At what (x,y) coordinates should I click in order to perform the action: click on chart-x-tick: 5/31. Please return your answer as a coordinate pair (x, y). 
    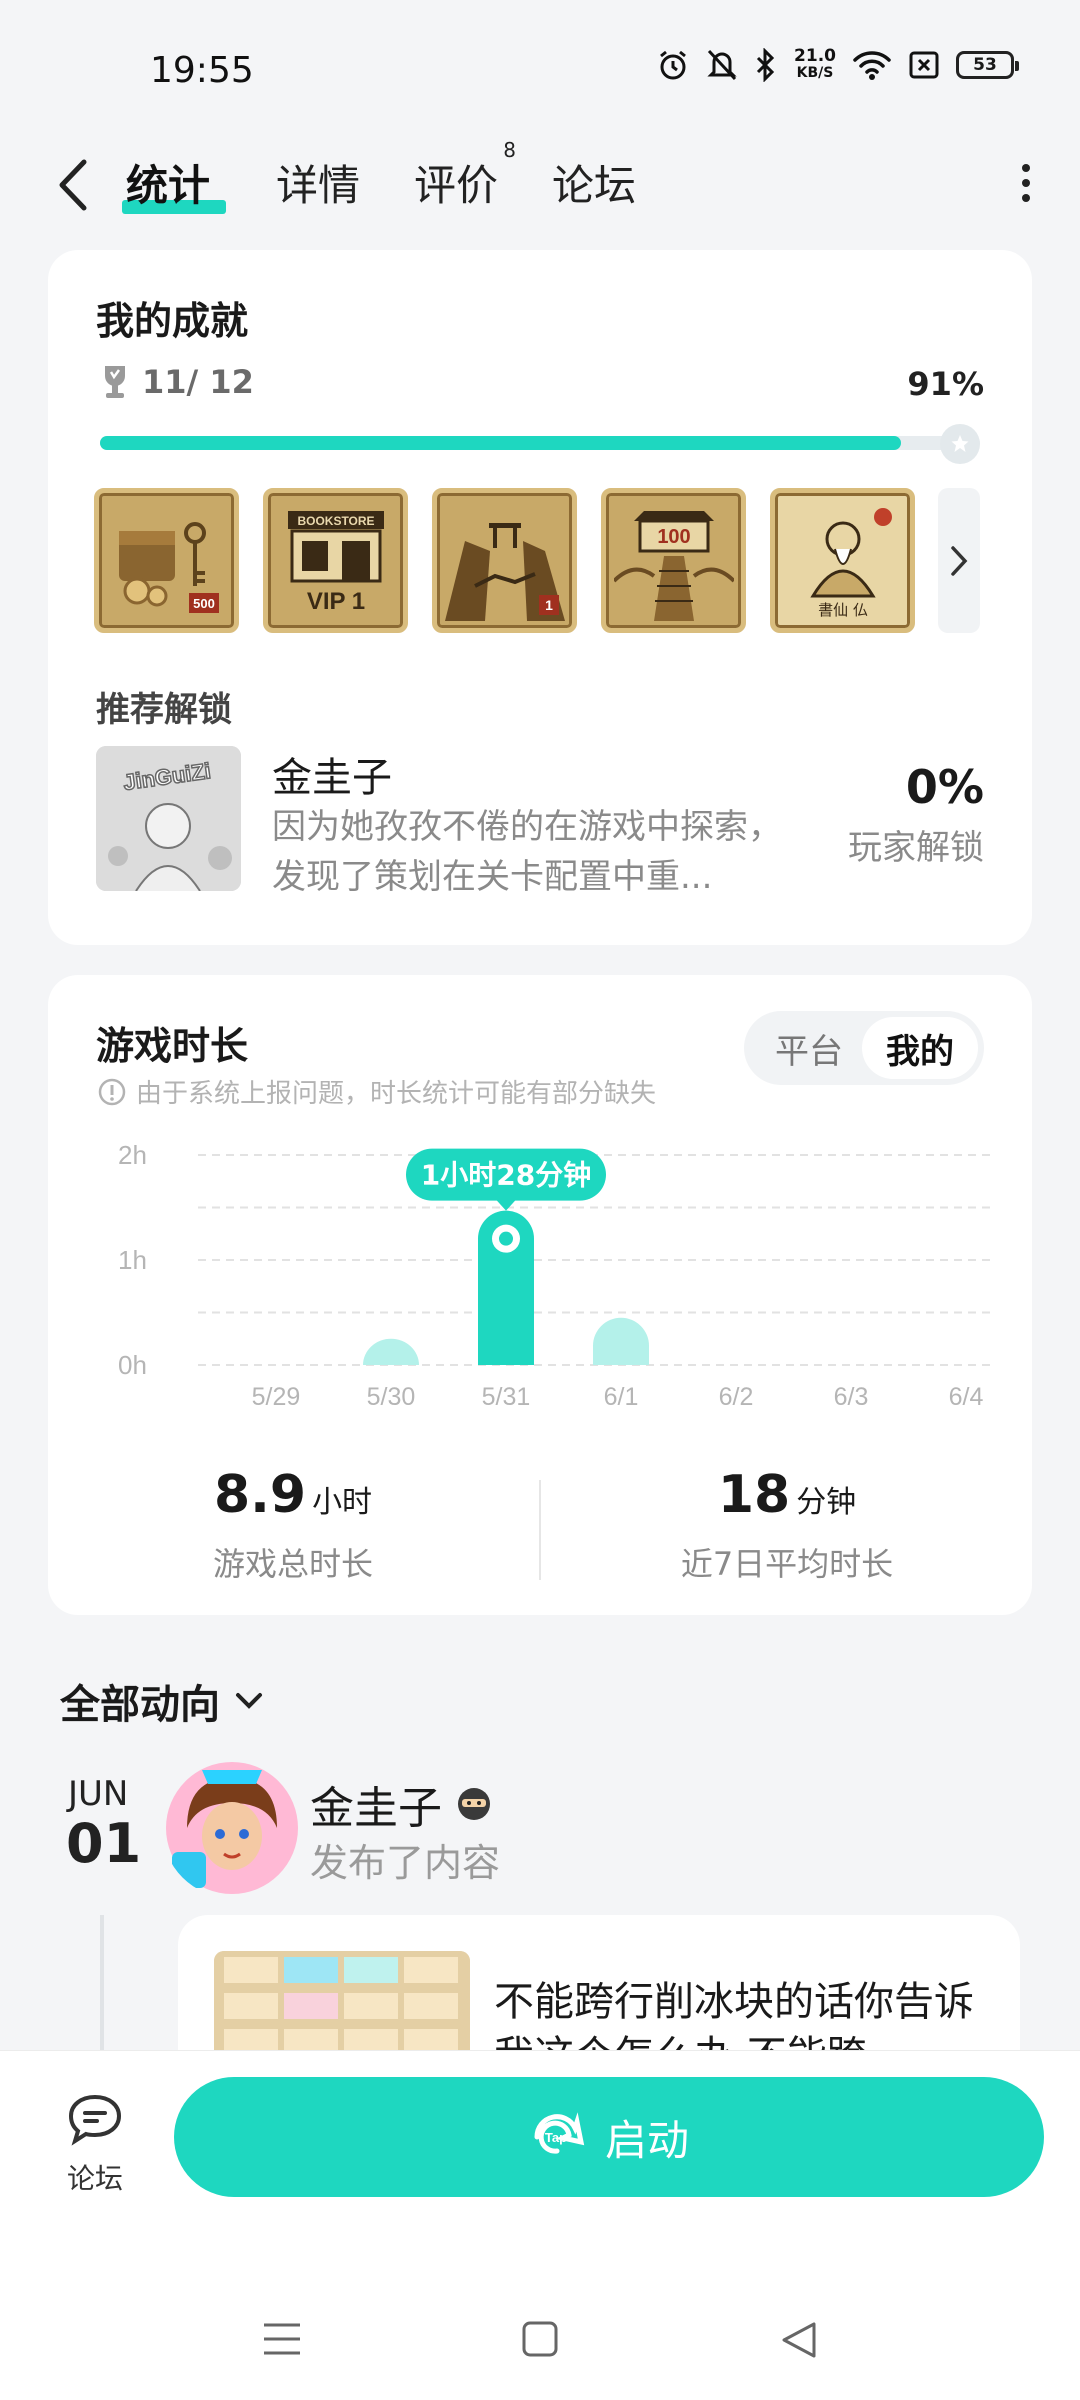
    Looking at the image, I should click on (506, 1397).